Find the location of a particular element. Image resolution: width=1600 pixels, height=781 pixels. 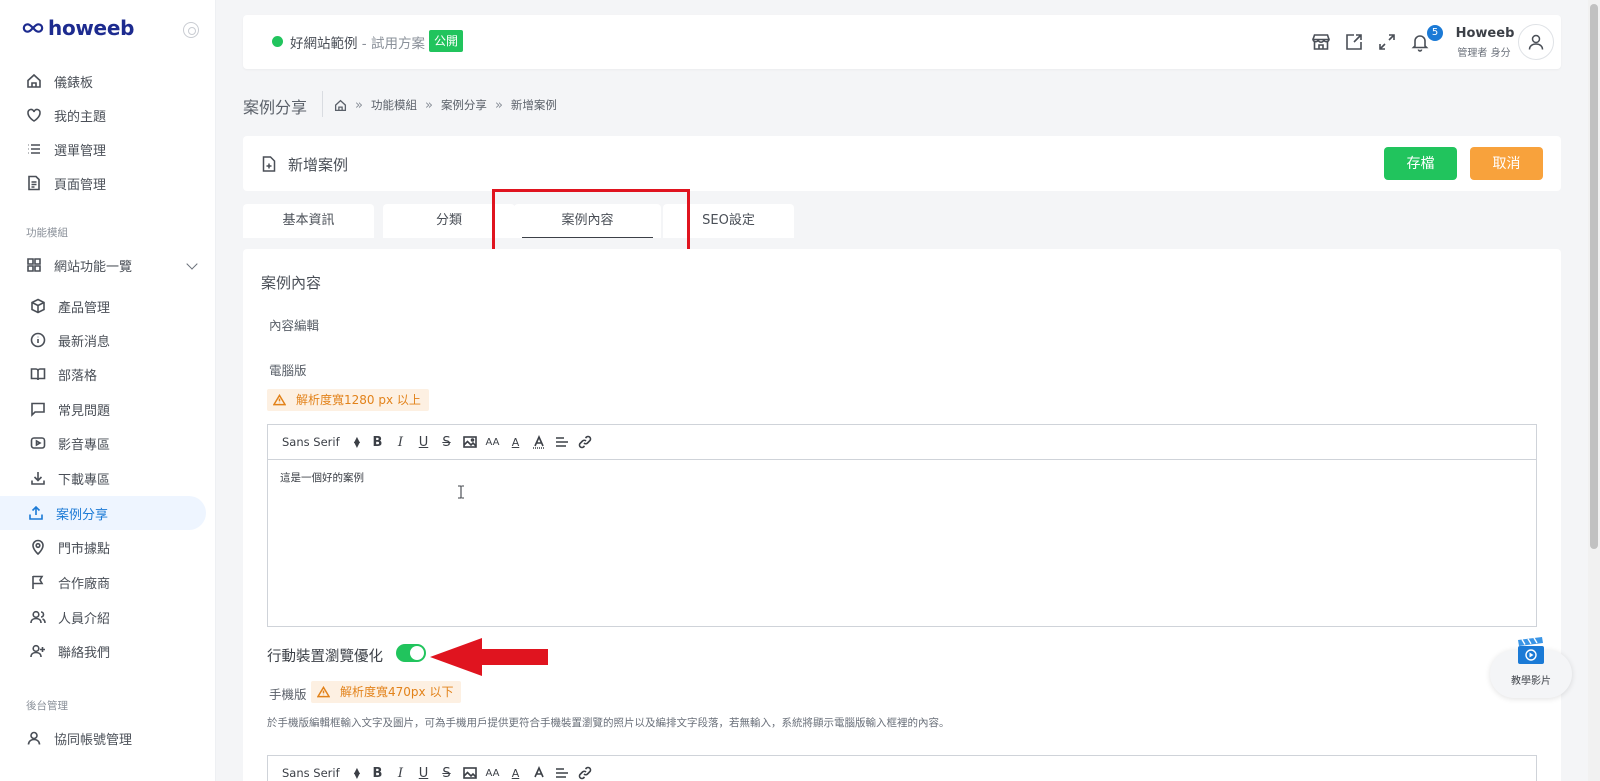

desktop-label: 電腦版 is located at coordinates (288, 370).